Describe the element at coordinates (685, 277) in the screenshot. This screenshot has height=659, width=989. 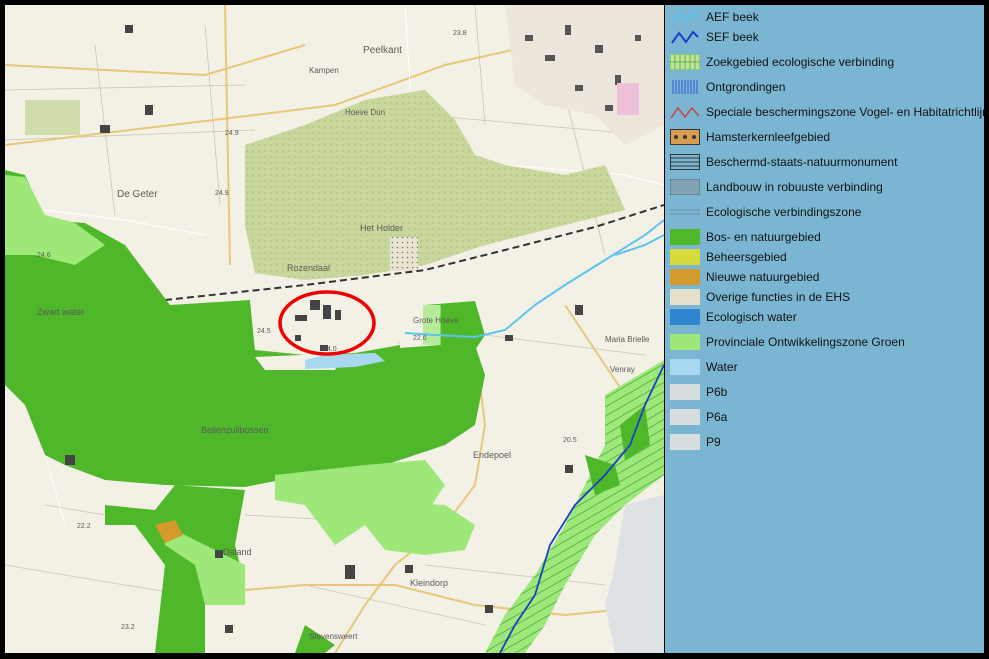
I see `legend-swatch-nieuwe` at that location.